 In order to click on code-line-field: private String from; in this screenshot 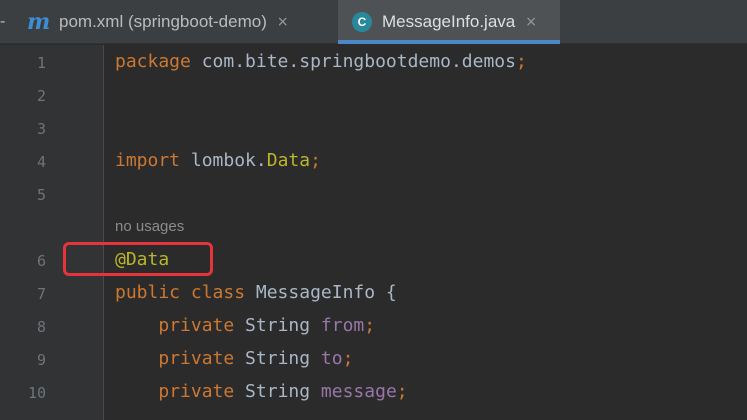, I will do `click(267, 325)`.